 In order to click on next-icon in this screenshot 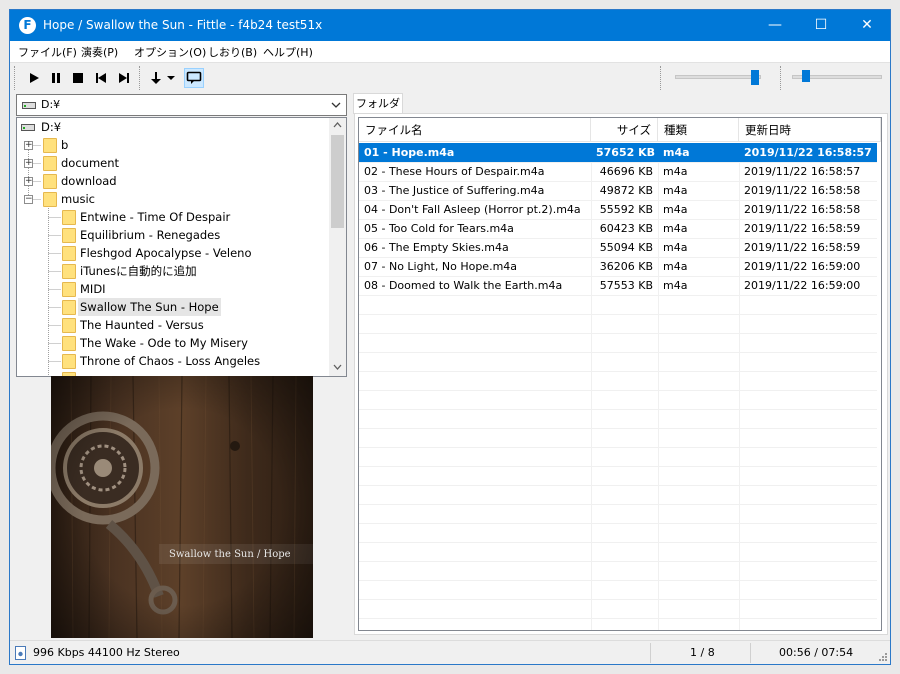, I will do `click(124, 78)`.